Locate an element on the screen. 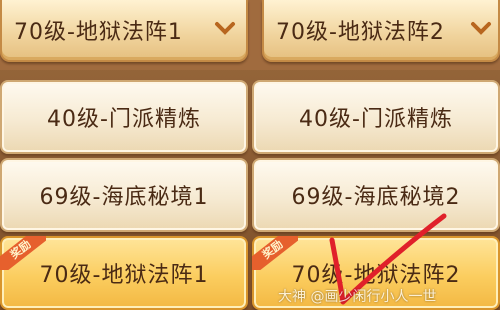  option-label: 69级-海底秘境1 is located at coordinates (124, 197).